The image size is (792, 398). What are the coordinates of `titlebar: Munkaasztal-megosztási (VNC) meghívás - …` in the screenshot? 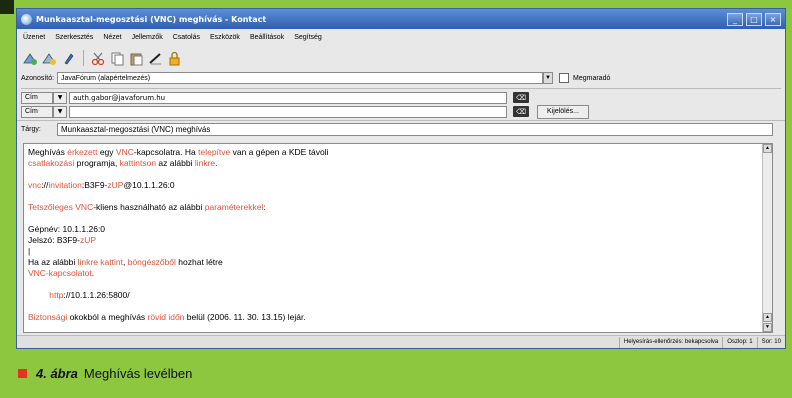 It's located at (401, 19).